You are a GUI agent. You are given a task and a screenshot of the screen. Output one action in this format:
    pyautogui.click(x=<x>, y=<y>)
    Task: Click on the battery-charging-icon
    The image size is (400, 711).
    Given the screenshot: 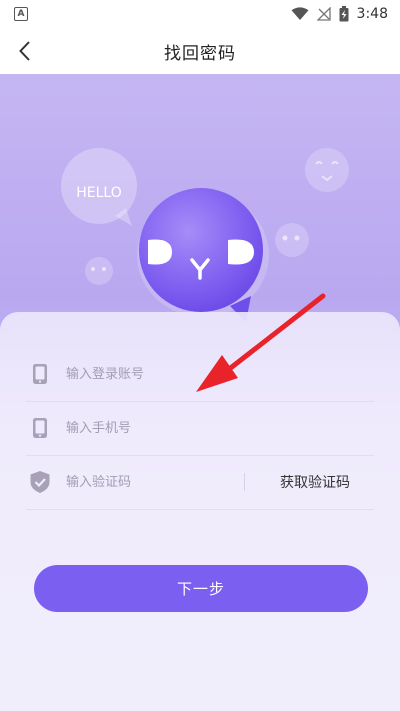 What is the action you would take?
    pyautogui.click(x=344, y=14)
    